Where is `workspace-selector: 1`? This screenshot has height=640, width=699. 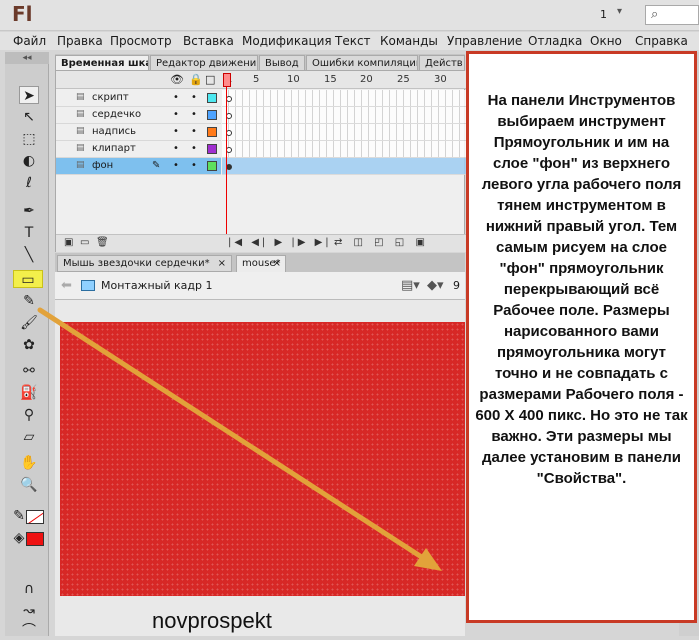 workspace-selector: 1 is located at coordinates (603, 14).